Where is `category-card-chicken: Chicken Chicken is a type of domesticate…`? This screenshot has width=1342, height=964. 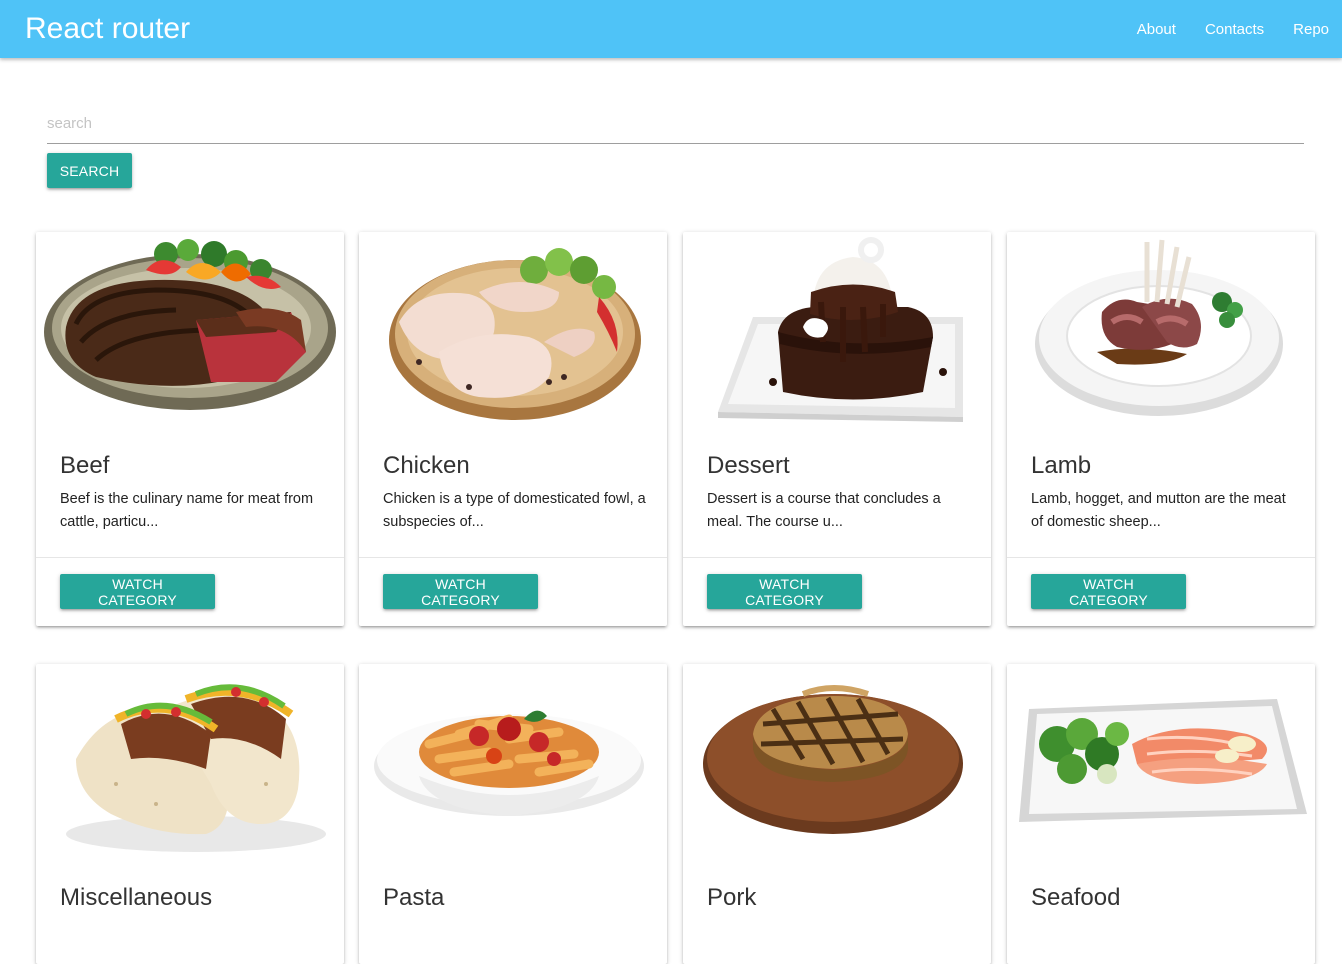
category-card-chicken: Chicken Chicken is a type of domesticate… is located at coordinates (513, 429).